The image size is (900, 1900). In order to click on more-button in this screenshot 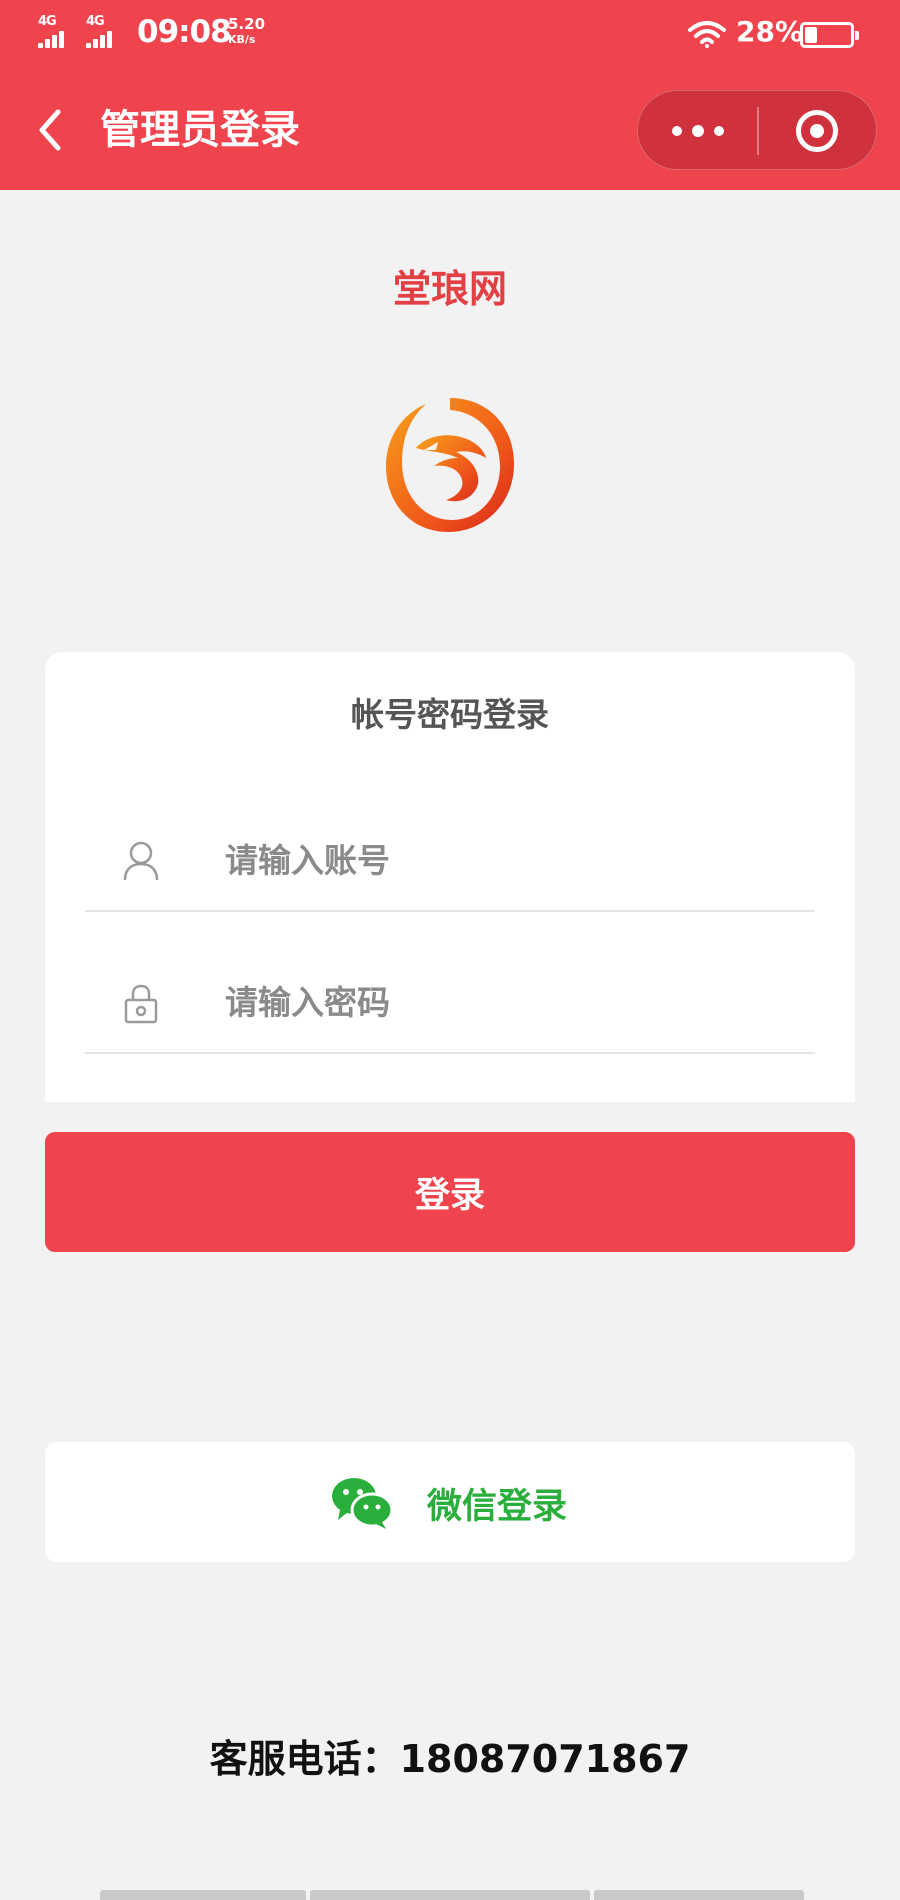, I will do `click(697, 131)`.